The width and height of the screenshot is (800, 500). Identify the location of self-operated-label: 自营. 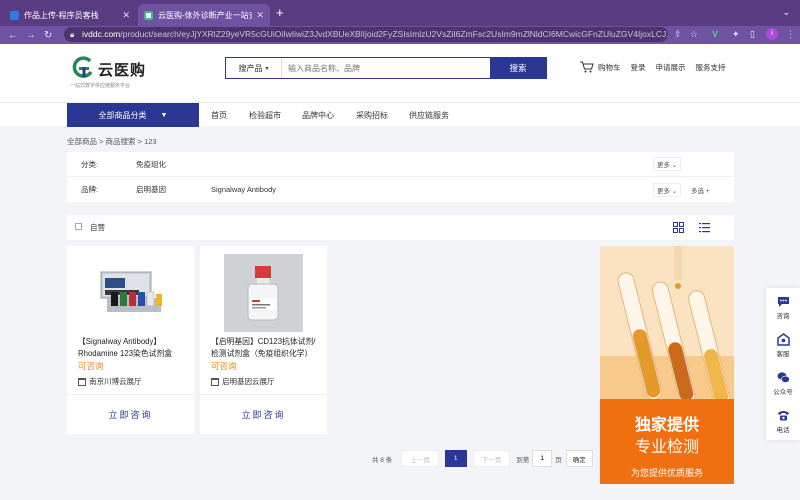
(97, 227).